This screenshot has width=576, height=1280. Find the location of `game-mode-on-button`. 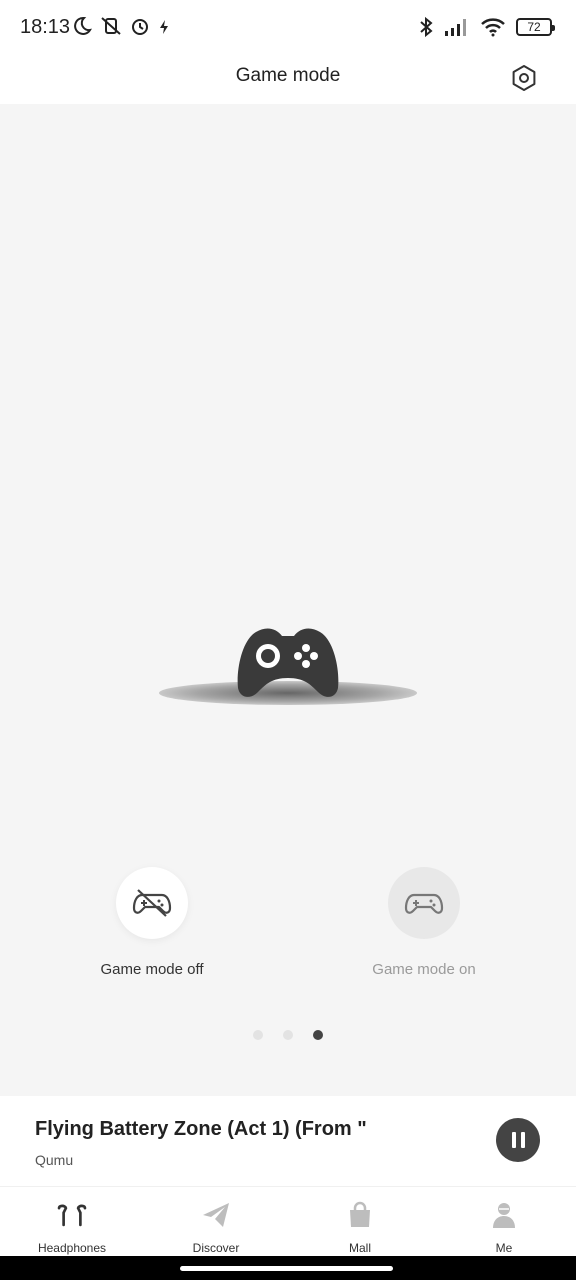

game-mode-on-button is located at coordinates (424, 903).